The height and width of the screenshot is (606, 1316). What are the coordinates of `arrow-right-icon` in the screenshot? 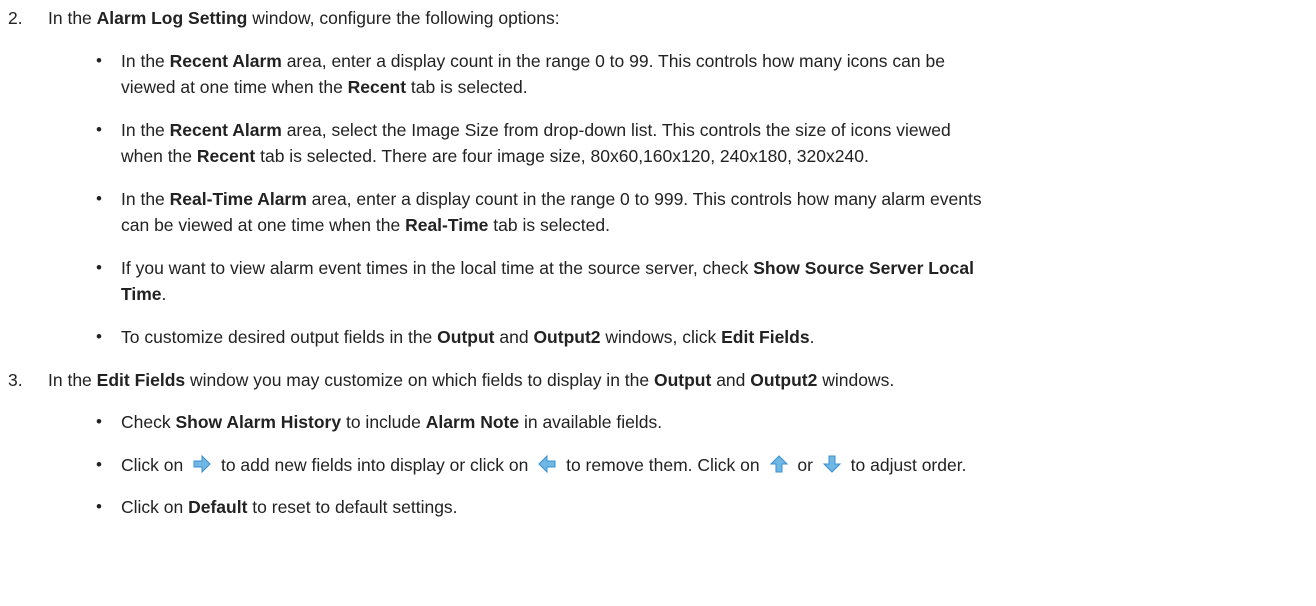 It's located at (202, 464).